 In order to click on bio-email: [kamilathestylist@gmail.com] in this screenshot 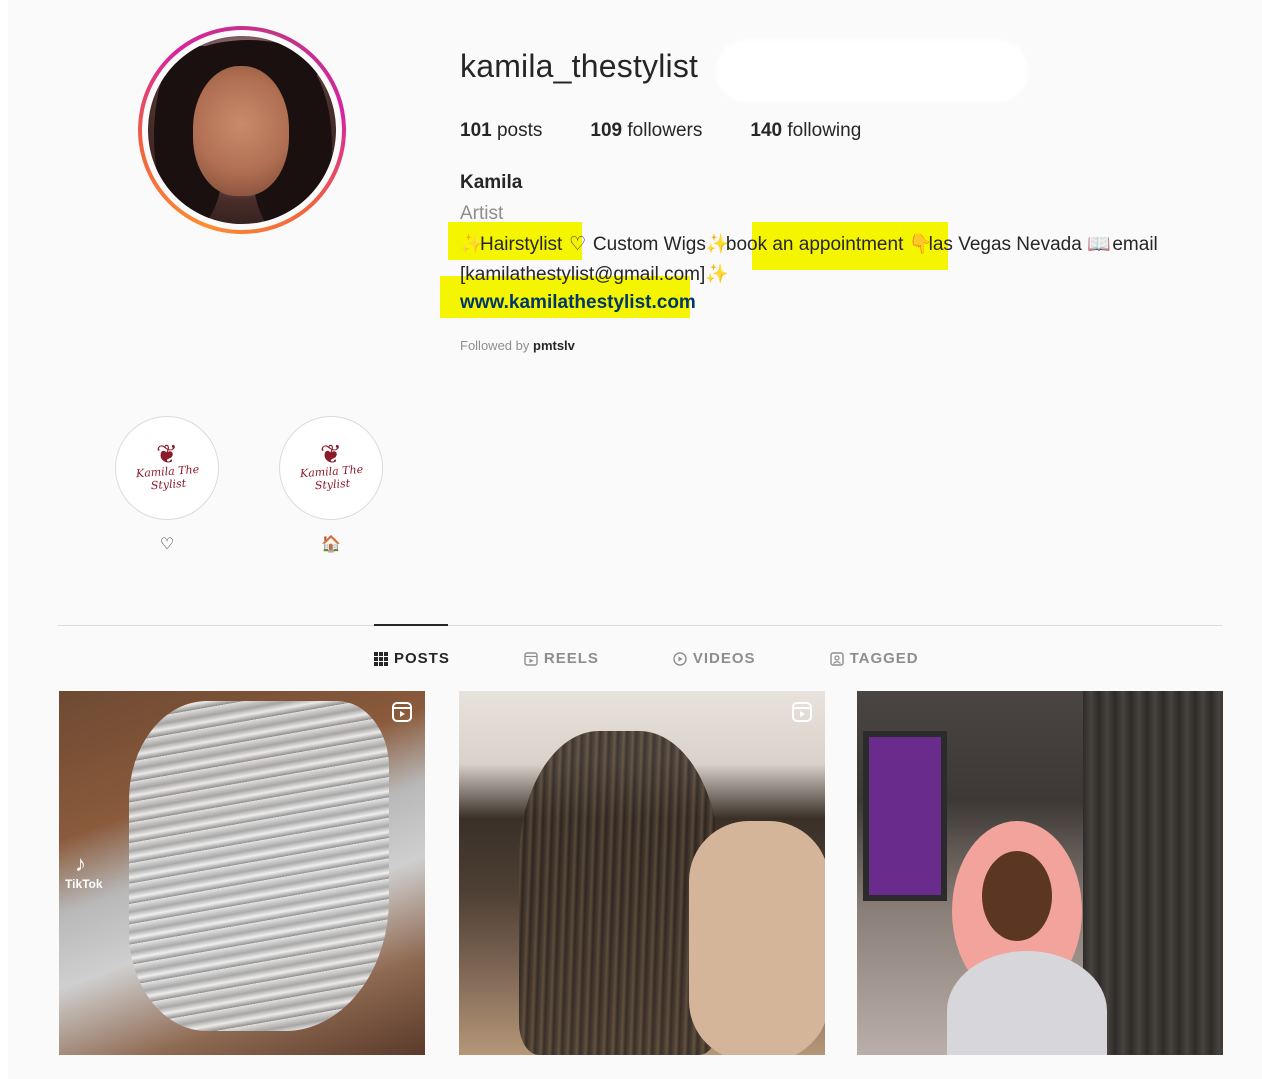, I will do `click(583, 274)`.